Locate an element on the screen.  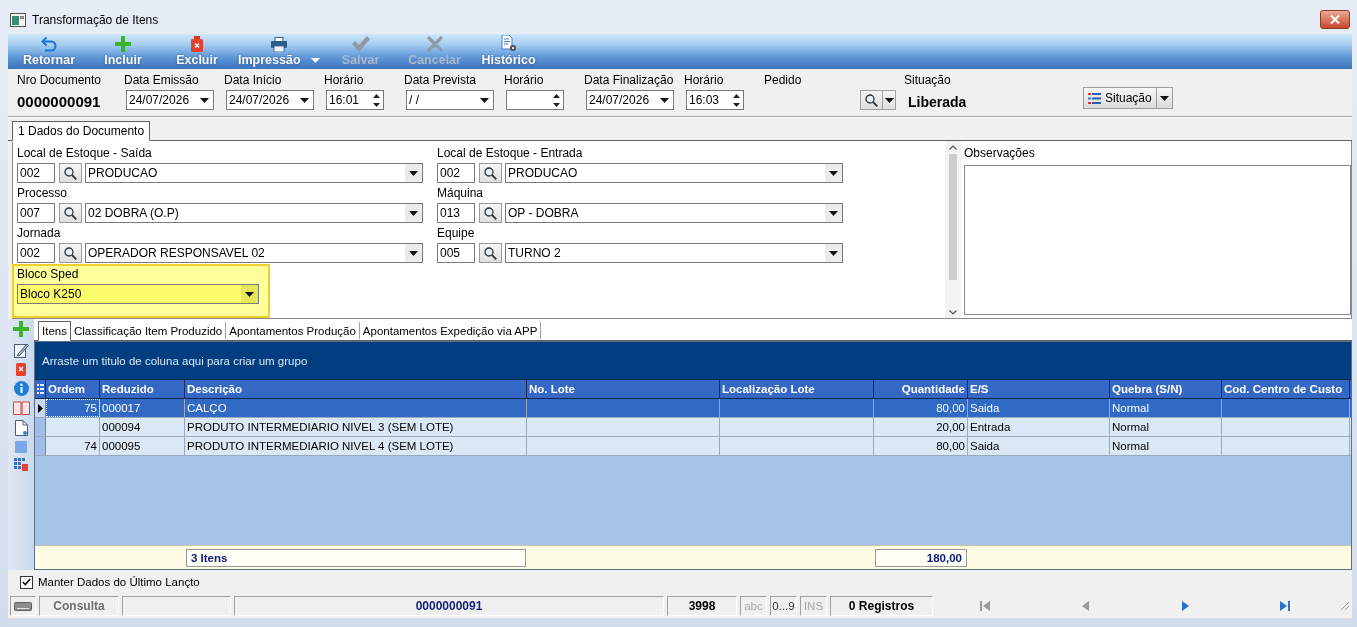
column-header: Reduzido is located at coordinates (142, 389).